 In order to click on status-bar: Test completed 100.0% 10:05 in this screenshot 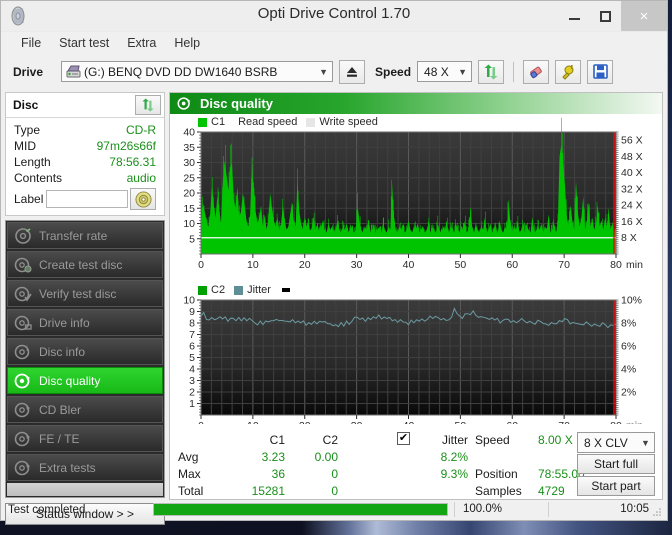, I will do `click(334, 509)`.